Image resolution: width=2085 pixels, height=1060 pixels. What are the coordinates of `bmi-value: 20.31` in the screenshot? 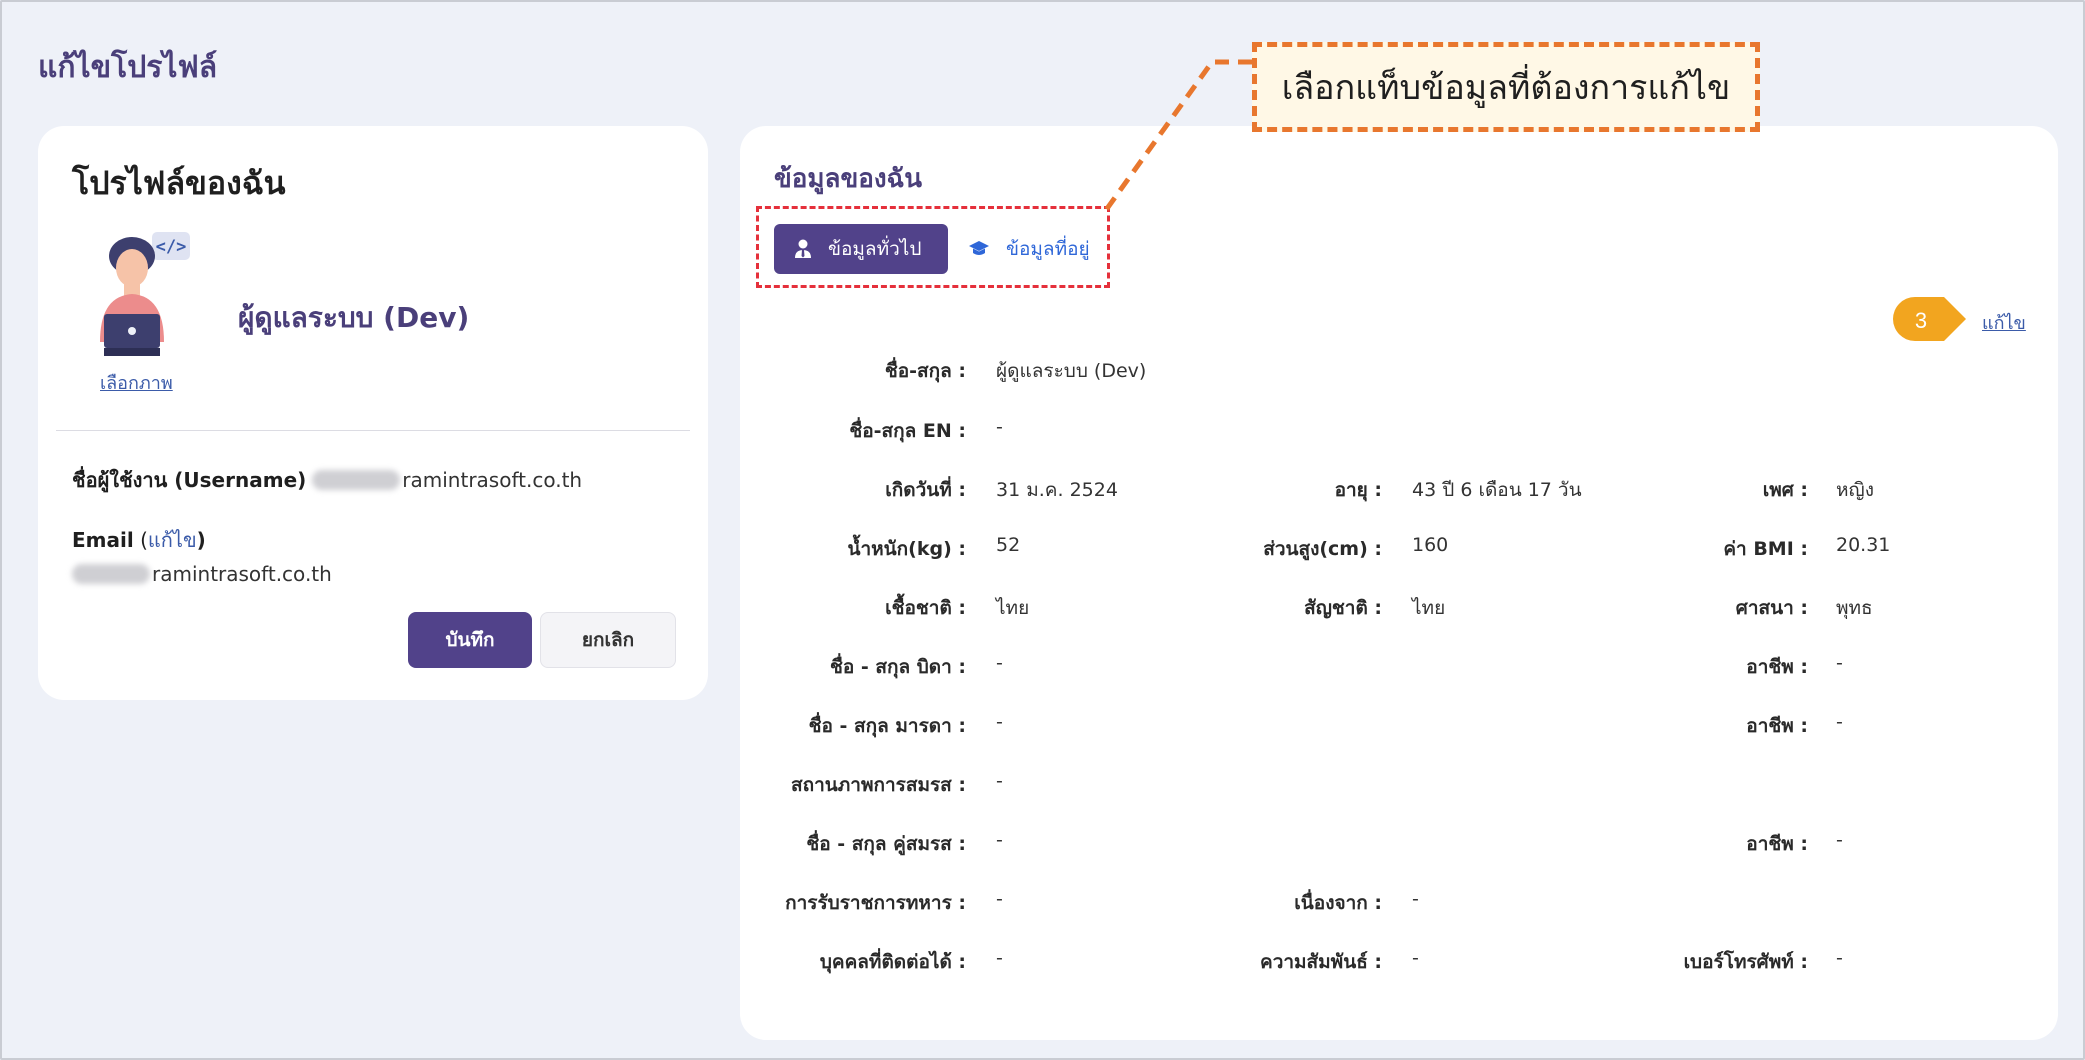 It's located at (1863, 545).